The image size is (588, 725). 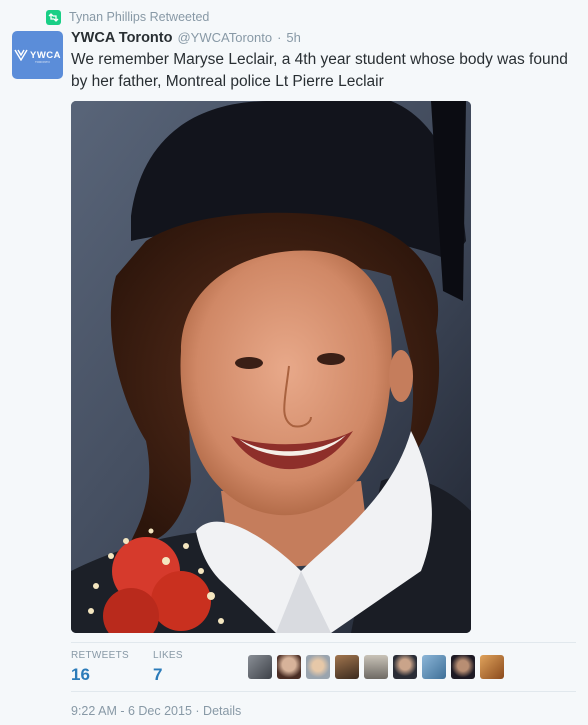 What do you see at coordinates (168, 655) in the screenshot?
I see `likes-label: LIKES` at bounding box center [168, 655].